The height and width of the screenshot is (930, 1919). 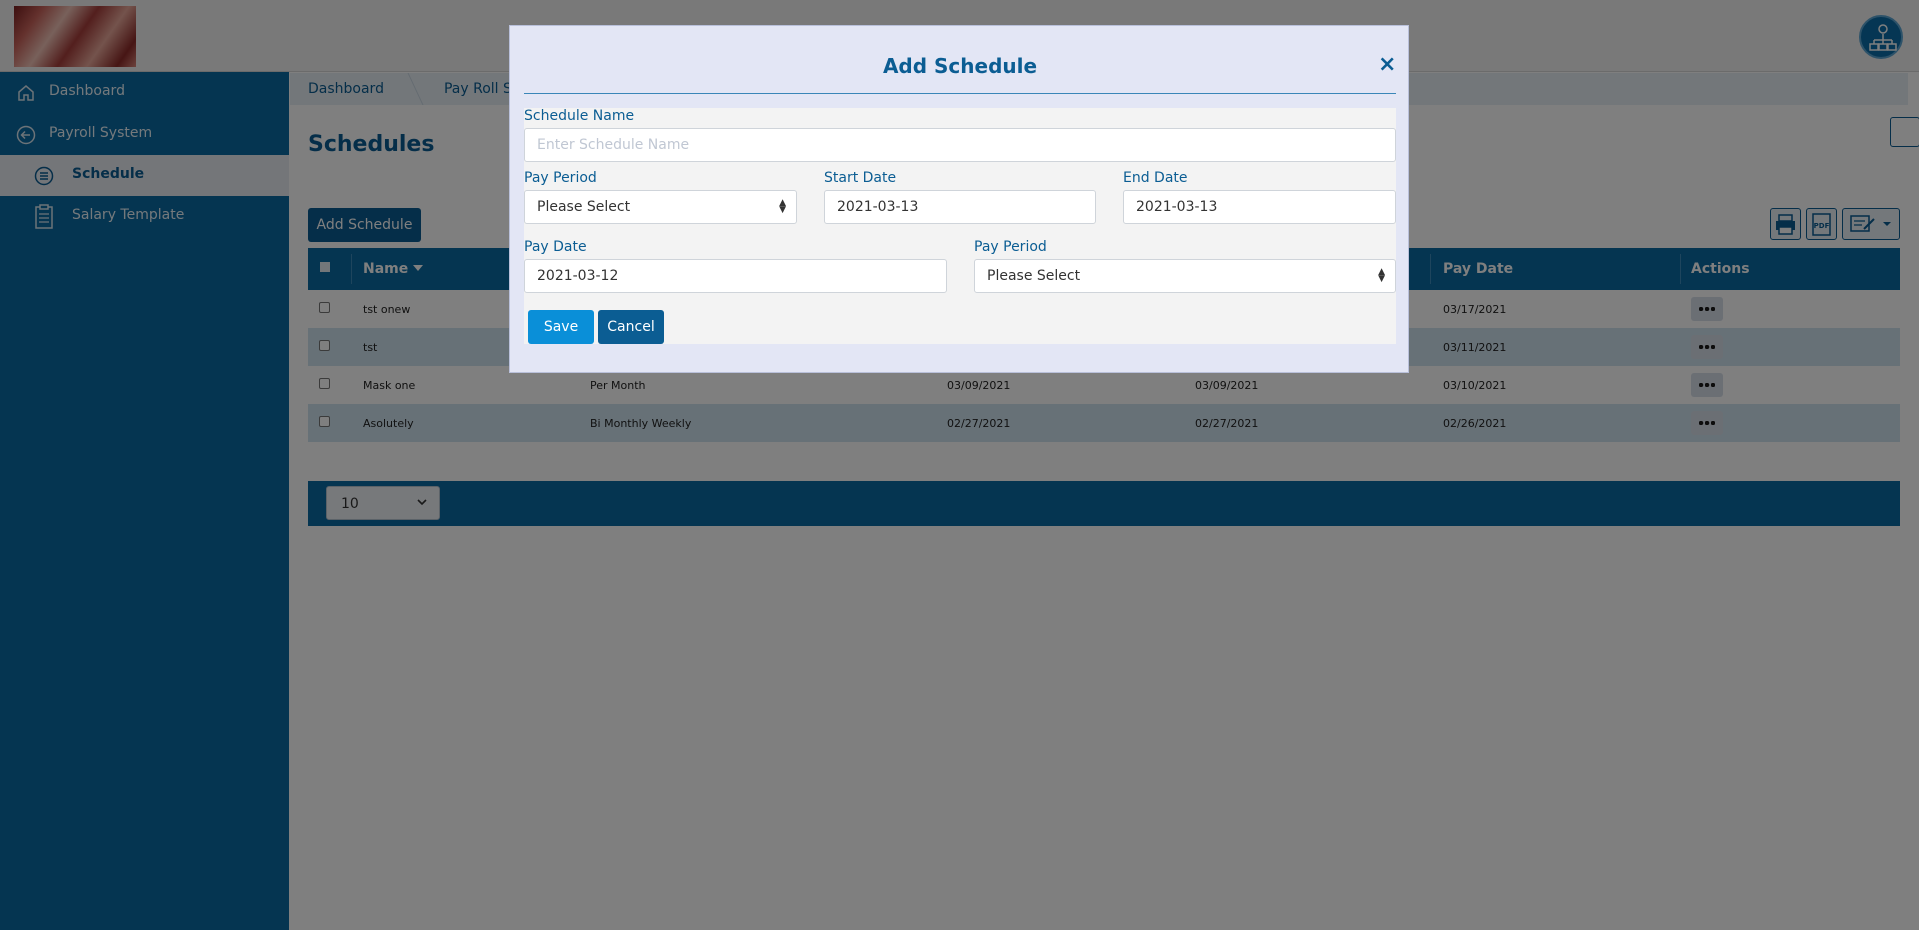 I want to click on modal-title: Add Schedule, so click(x=960, y=66).